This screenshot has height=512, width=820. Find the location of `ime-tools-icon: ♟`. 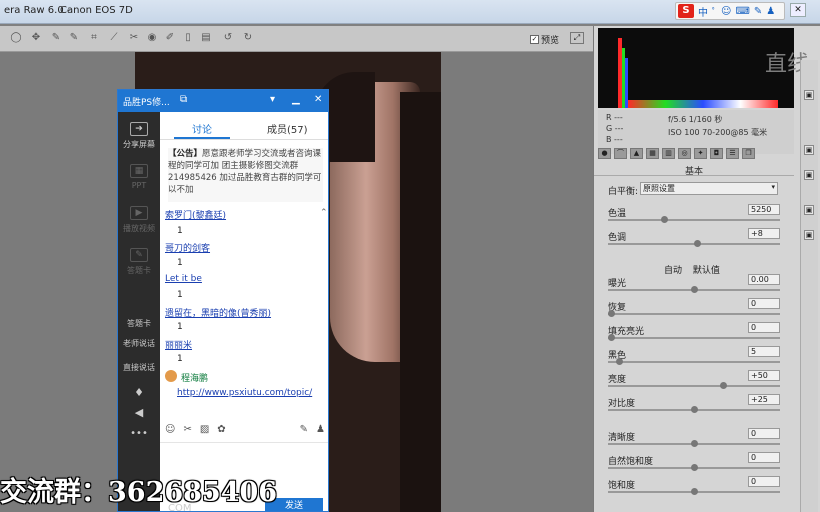

ime-tools-icon: ♟ is located at coordinates (770, 11).